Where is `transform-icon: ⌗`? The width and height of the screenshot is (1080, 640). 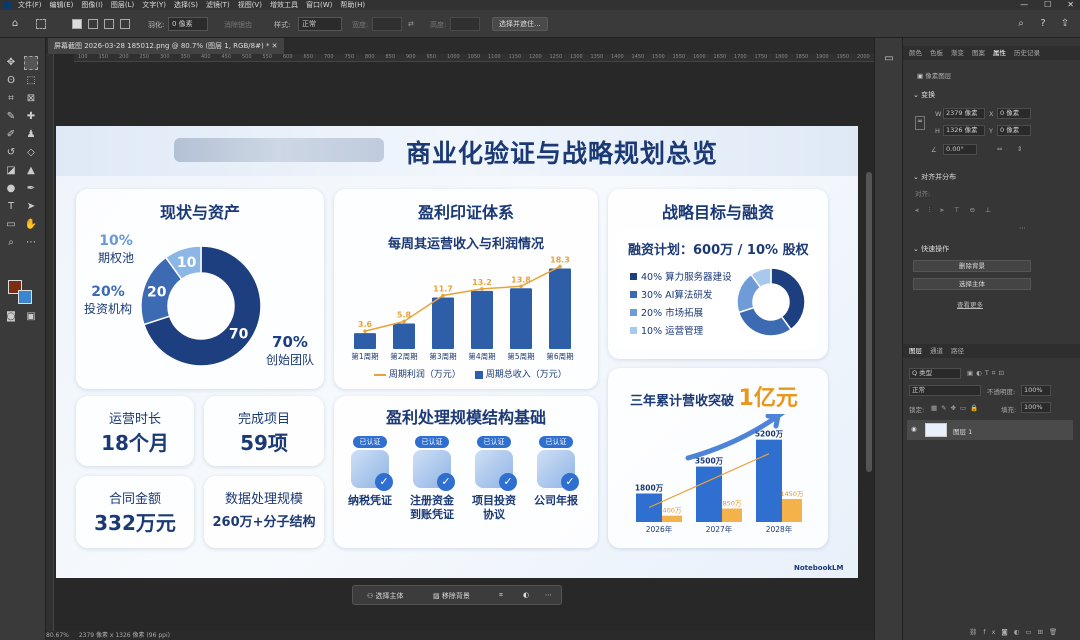
transform-icon: ⌗ is located at coordinates (501, 595).